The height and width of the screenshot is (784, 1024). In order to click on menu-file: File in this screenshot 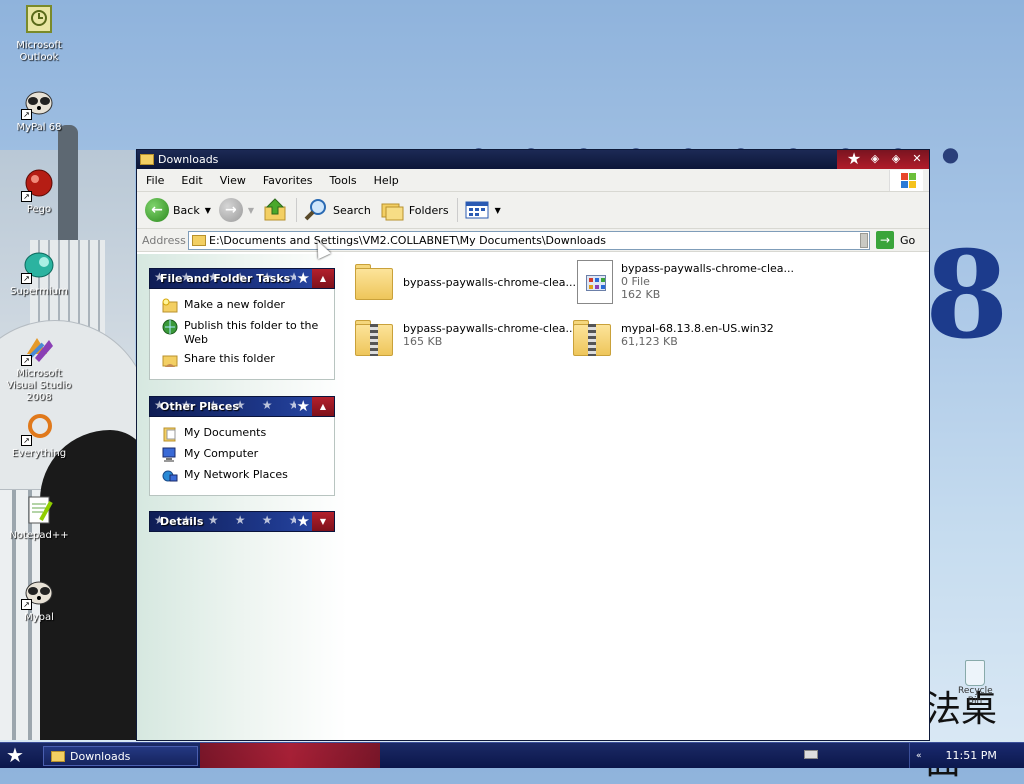, I will do `click(154, 180)`.